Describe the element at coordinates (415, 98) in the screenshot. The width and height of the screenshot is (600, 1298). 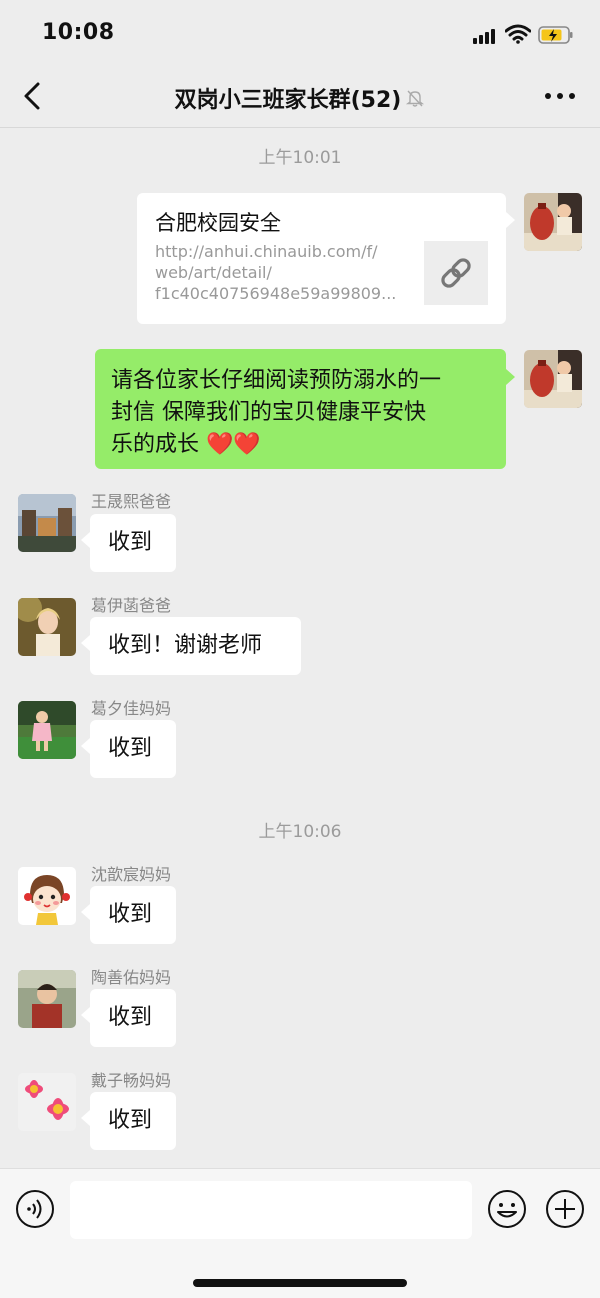
I see `mute-bell-icon` at that location.